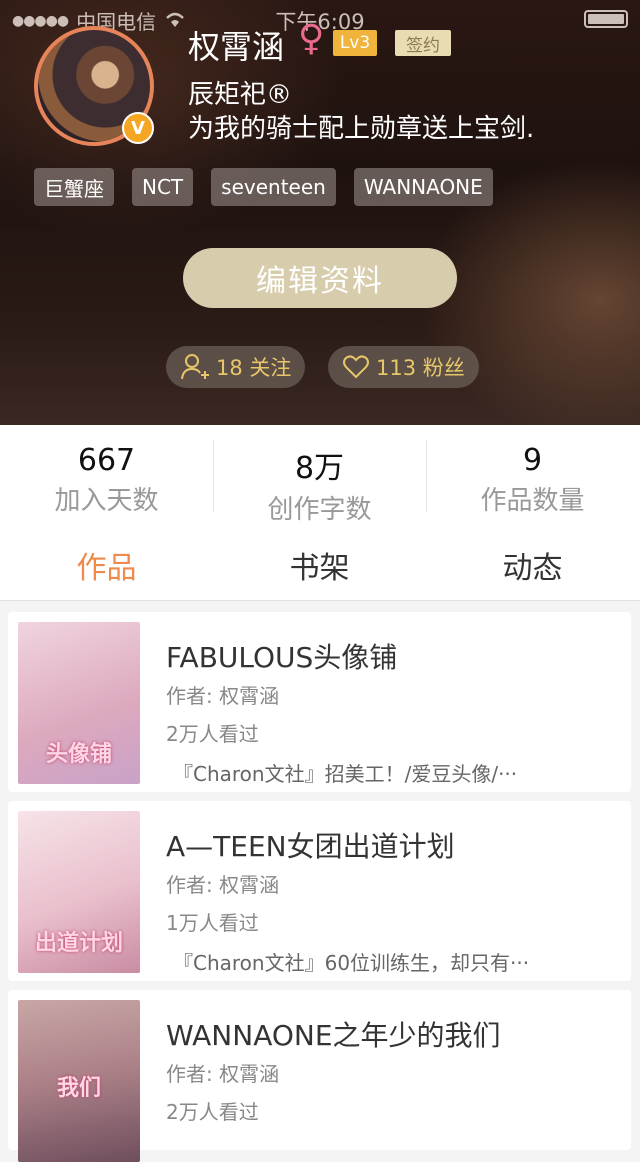 This screenshot has width=640, height=1162. Describe the element at coordinates (333, 1035) in the screenshot. I see `work-title: WANNAONE之年少的我们` at that location.